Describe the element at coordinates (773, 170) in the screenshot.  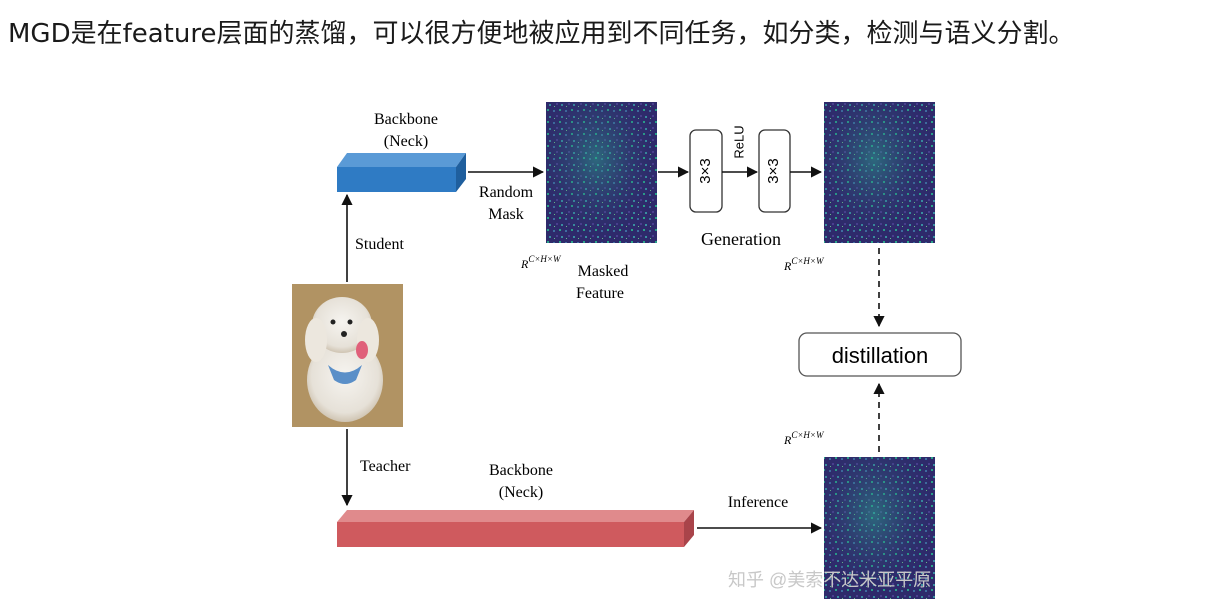
I see `conv2-label: 3×3` at that location.